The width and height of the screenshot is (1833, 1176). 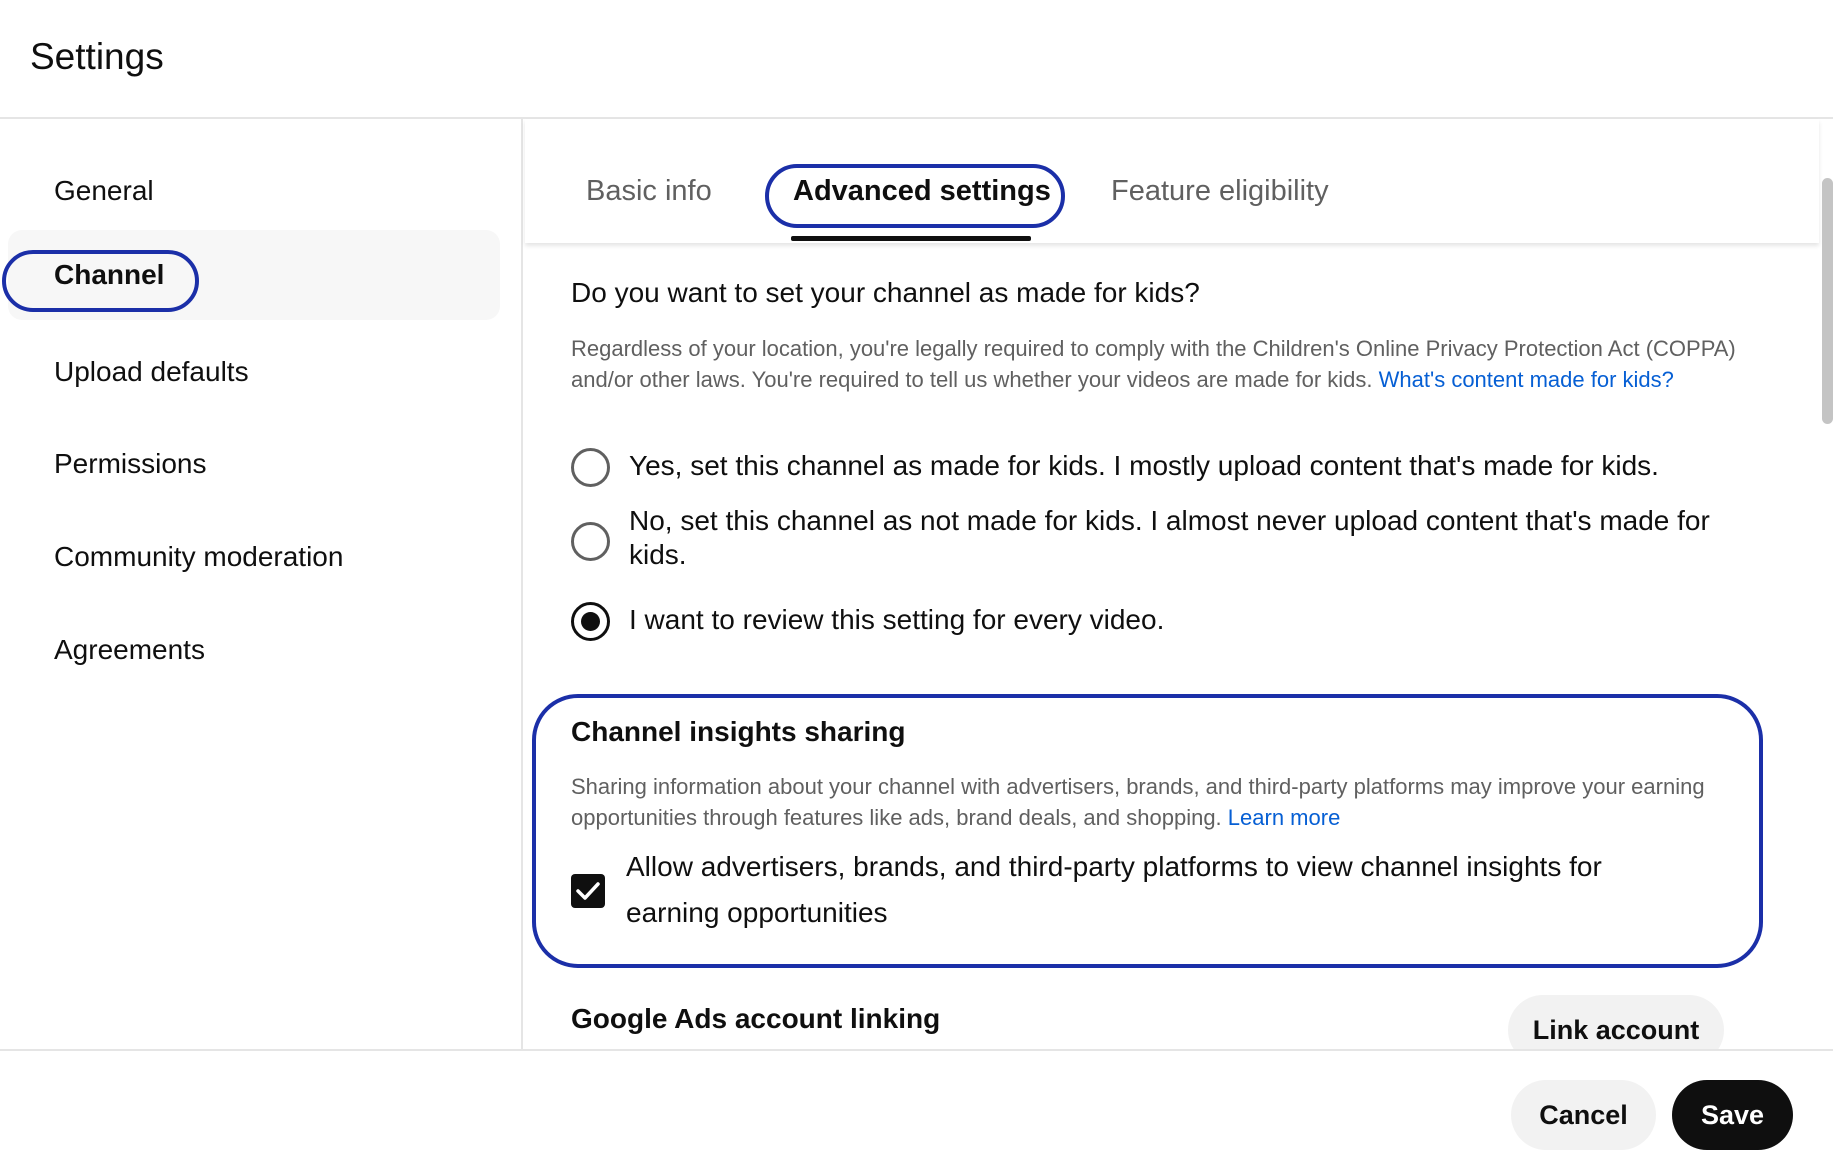 I want to click on sidebar-item-channel: Channel, so click(x=254, y=275).